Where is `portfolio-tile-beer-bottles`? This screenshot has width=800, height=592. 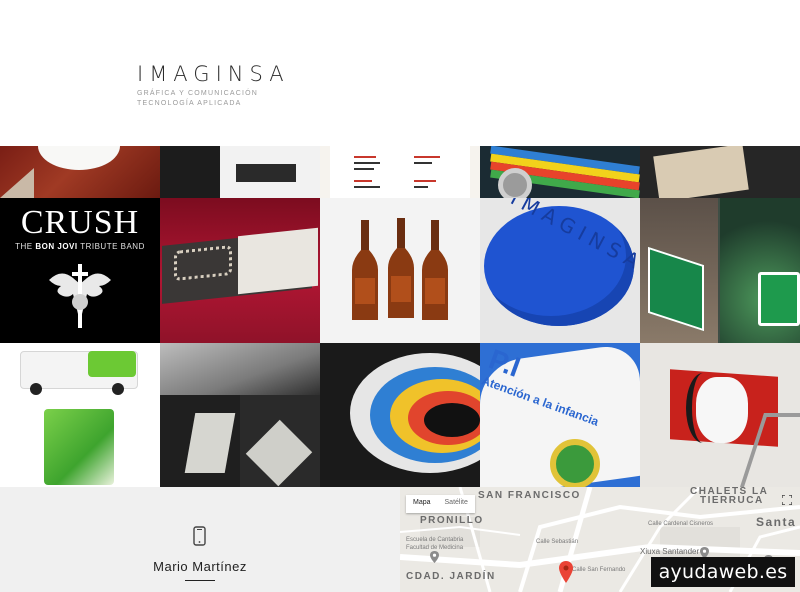
portfolio-tile-beer-bottles is located at coordinates (400, 270).